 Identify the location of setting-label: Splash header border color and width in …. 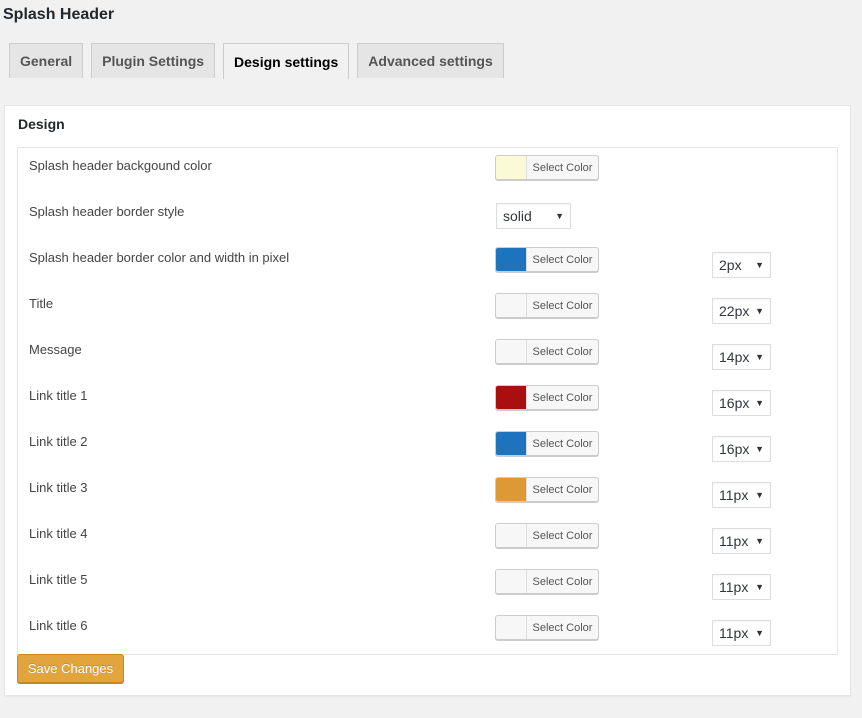
(159, 257).